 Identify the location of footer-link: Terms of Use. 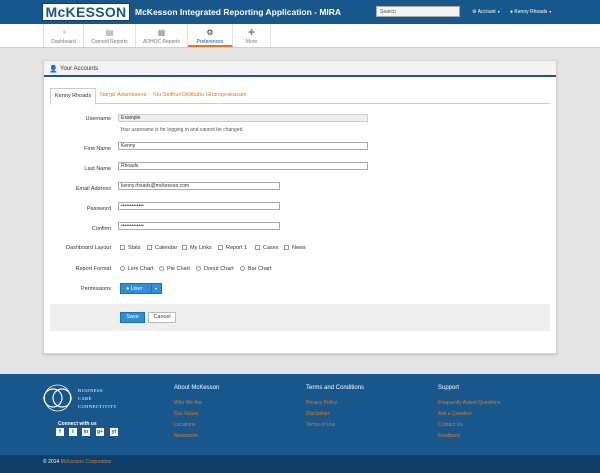
(320, 425).